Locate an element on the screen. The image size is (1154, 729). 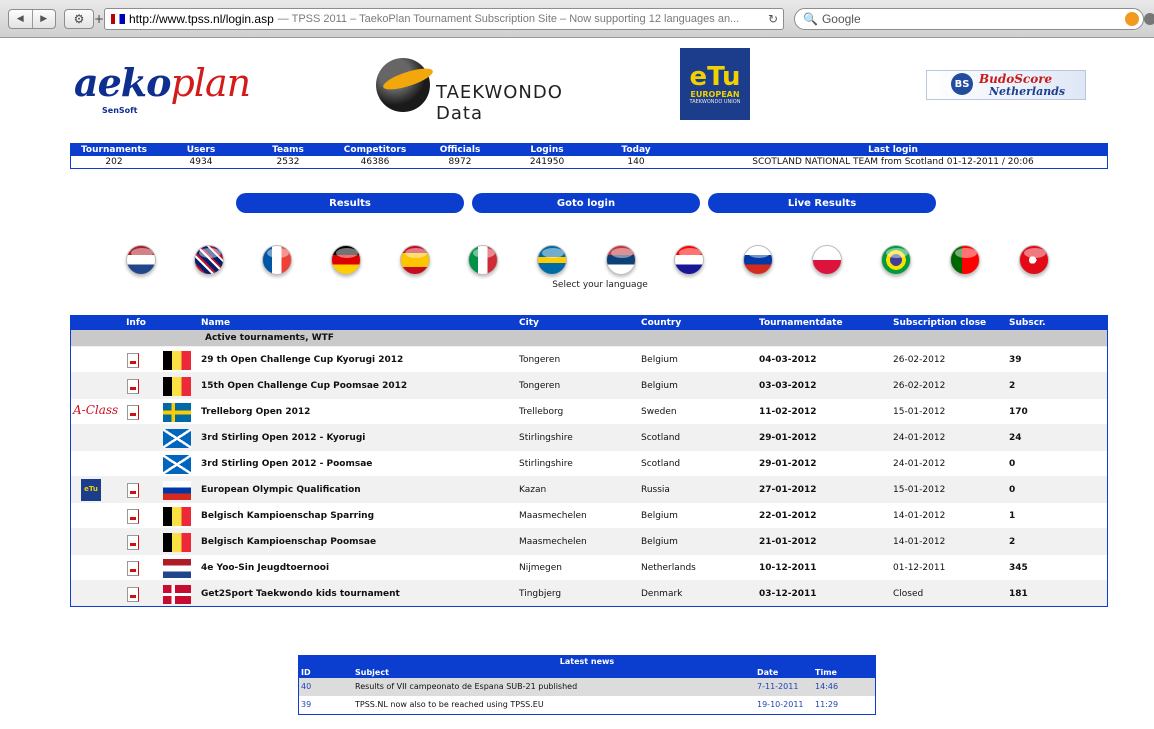
header-close: Subscription close is located at coordinates (951, 323).